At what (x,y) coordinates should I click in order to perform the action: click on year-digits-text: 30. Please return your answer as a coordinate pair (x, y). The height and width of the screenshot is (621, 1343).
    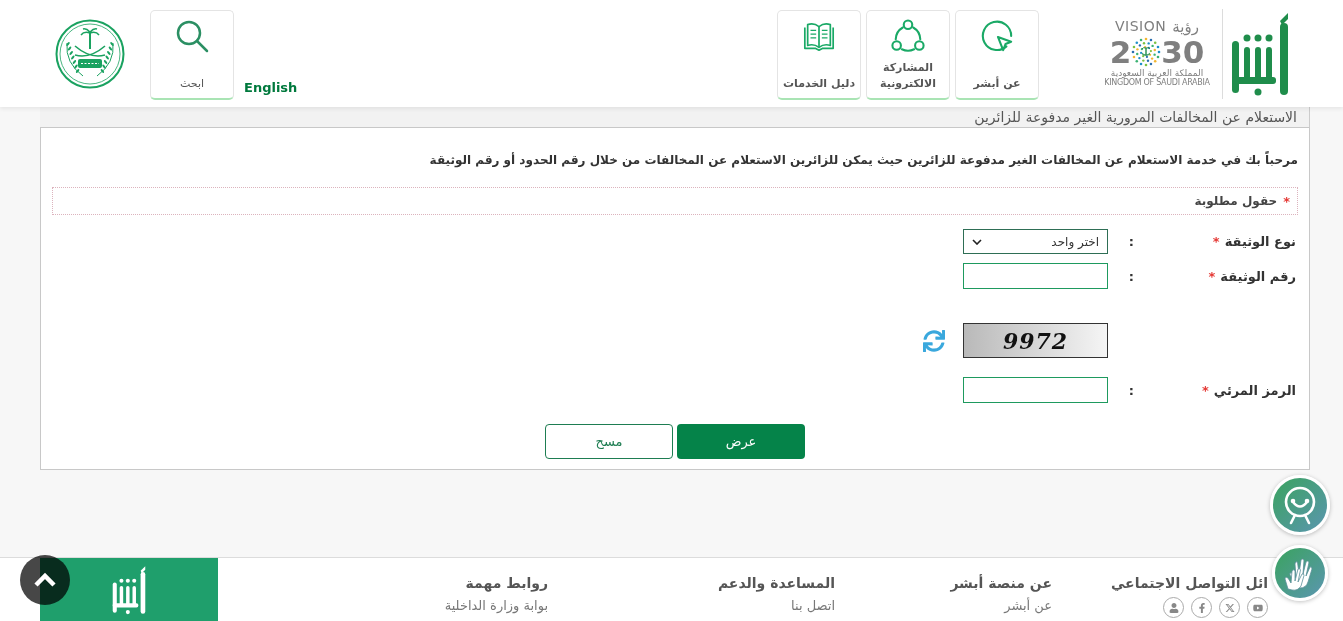
    Looking at the image, I should click on (1183, 52).